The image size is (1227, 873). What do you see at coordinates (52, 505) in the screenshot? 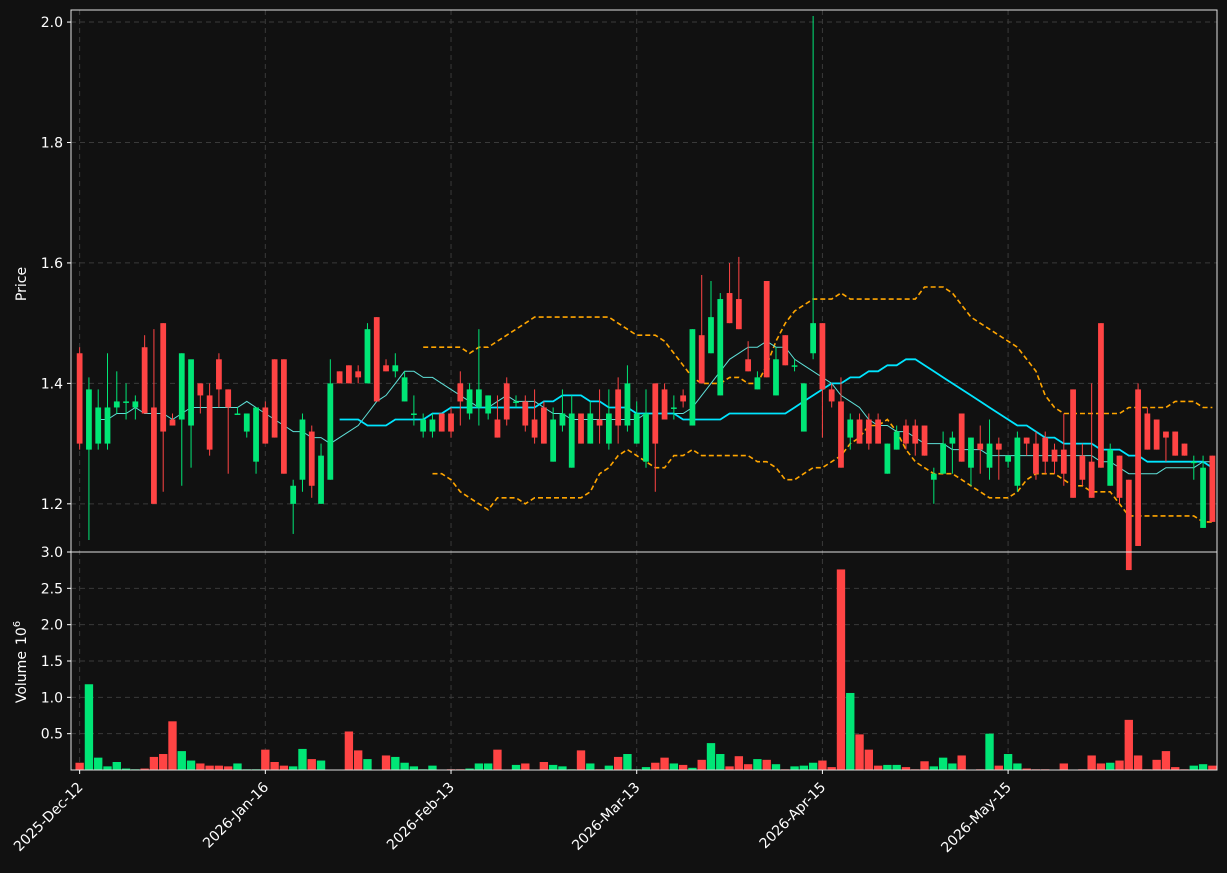
I see `price-tick-label: 1.2` at bounding box center [52, 505].